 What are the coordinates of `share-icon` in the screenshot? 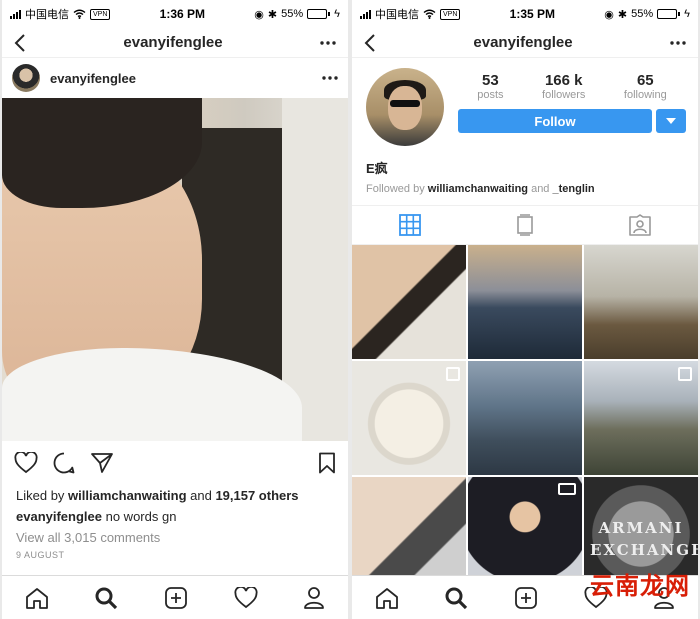 It's located at (102, 463).